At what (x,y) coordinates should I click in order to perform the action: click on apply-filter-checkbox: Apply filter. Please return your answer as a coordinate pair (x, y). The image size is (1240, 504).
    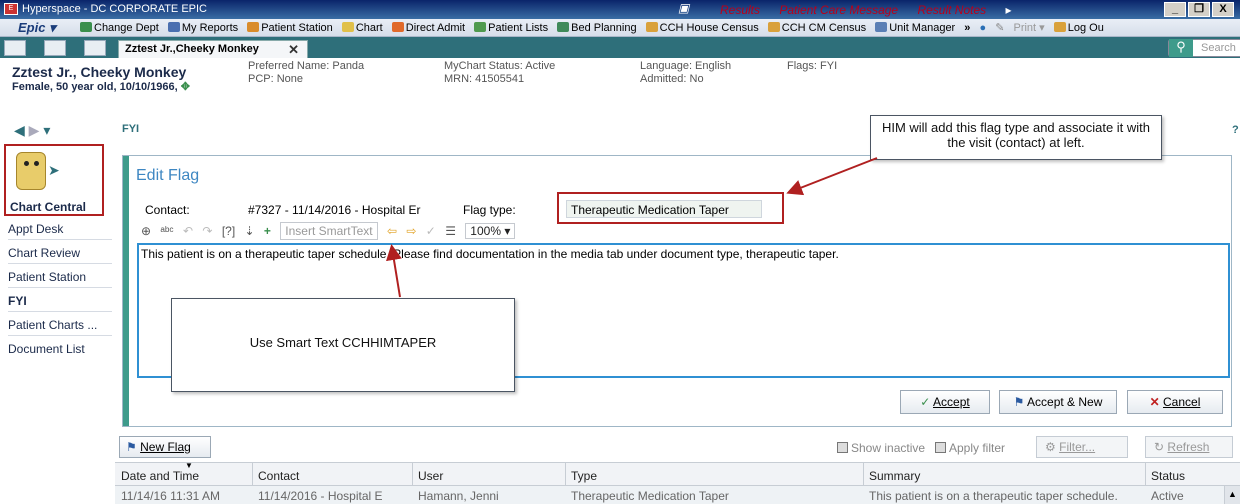
    Looking at the image, I should click on (970, 448).